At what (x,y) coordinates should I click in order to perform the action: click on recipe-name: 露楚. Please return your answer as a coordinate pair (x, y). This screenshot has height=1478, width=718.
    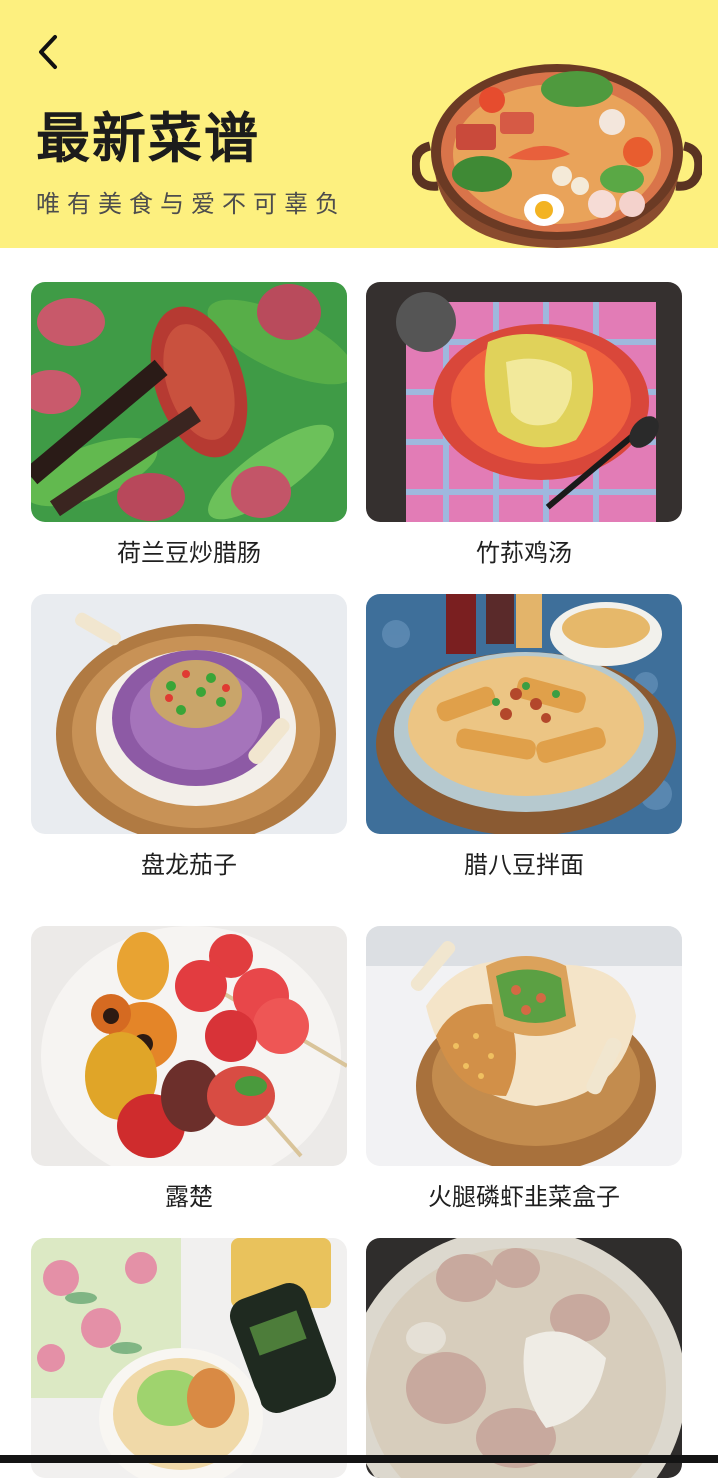
    Looking at the image, I should click on (189, 1197).